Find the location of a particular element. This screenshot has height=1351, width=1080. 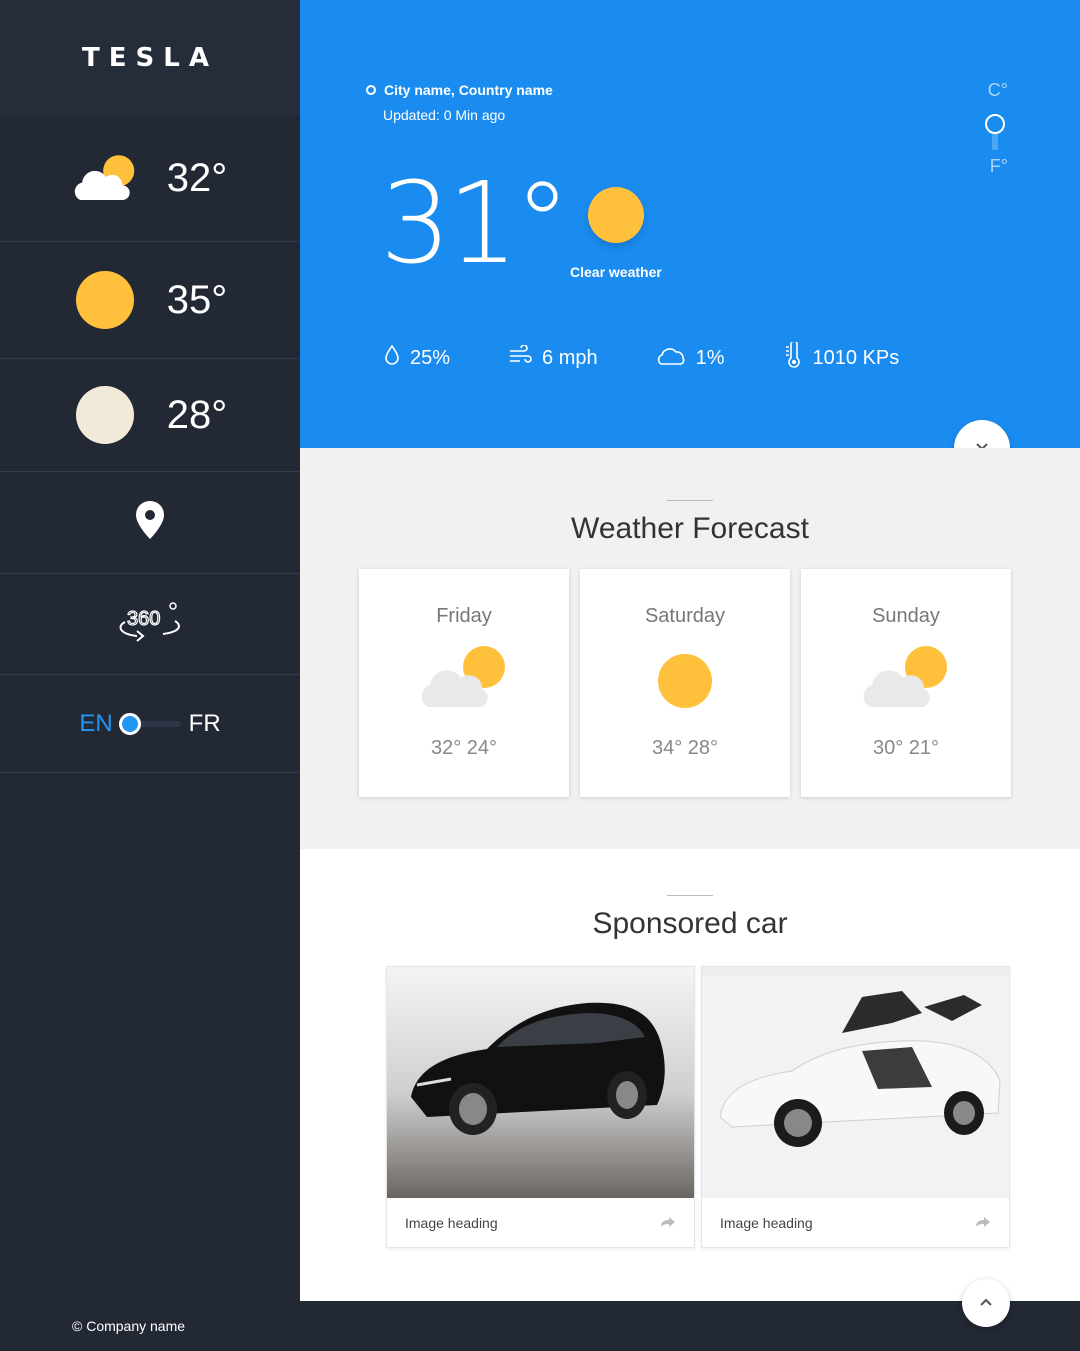

forecast-day: Saturday is located at coordinates (685, 616).